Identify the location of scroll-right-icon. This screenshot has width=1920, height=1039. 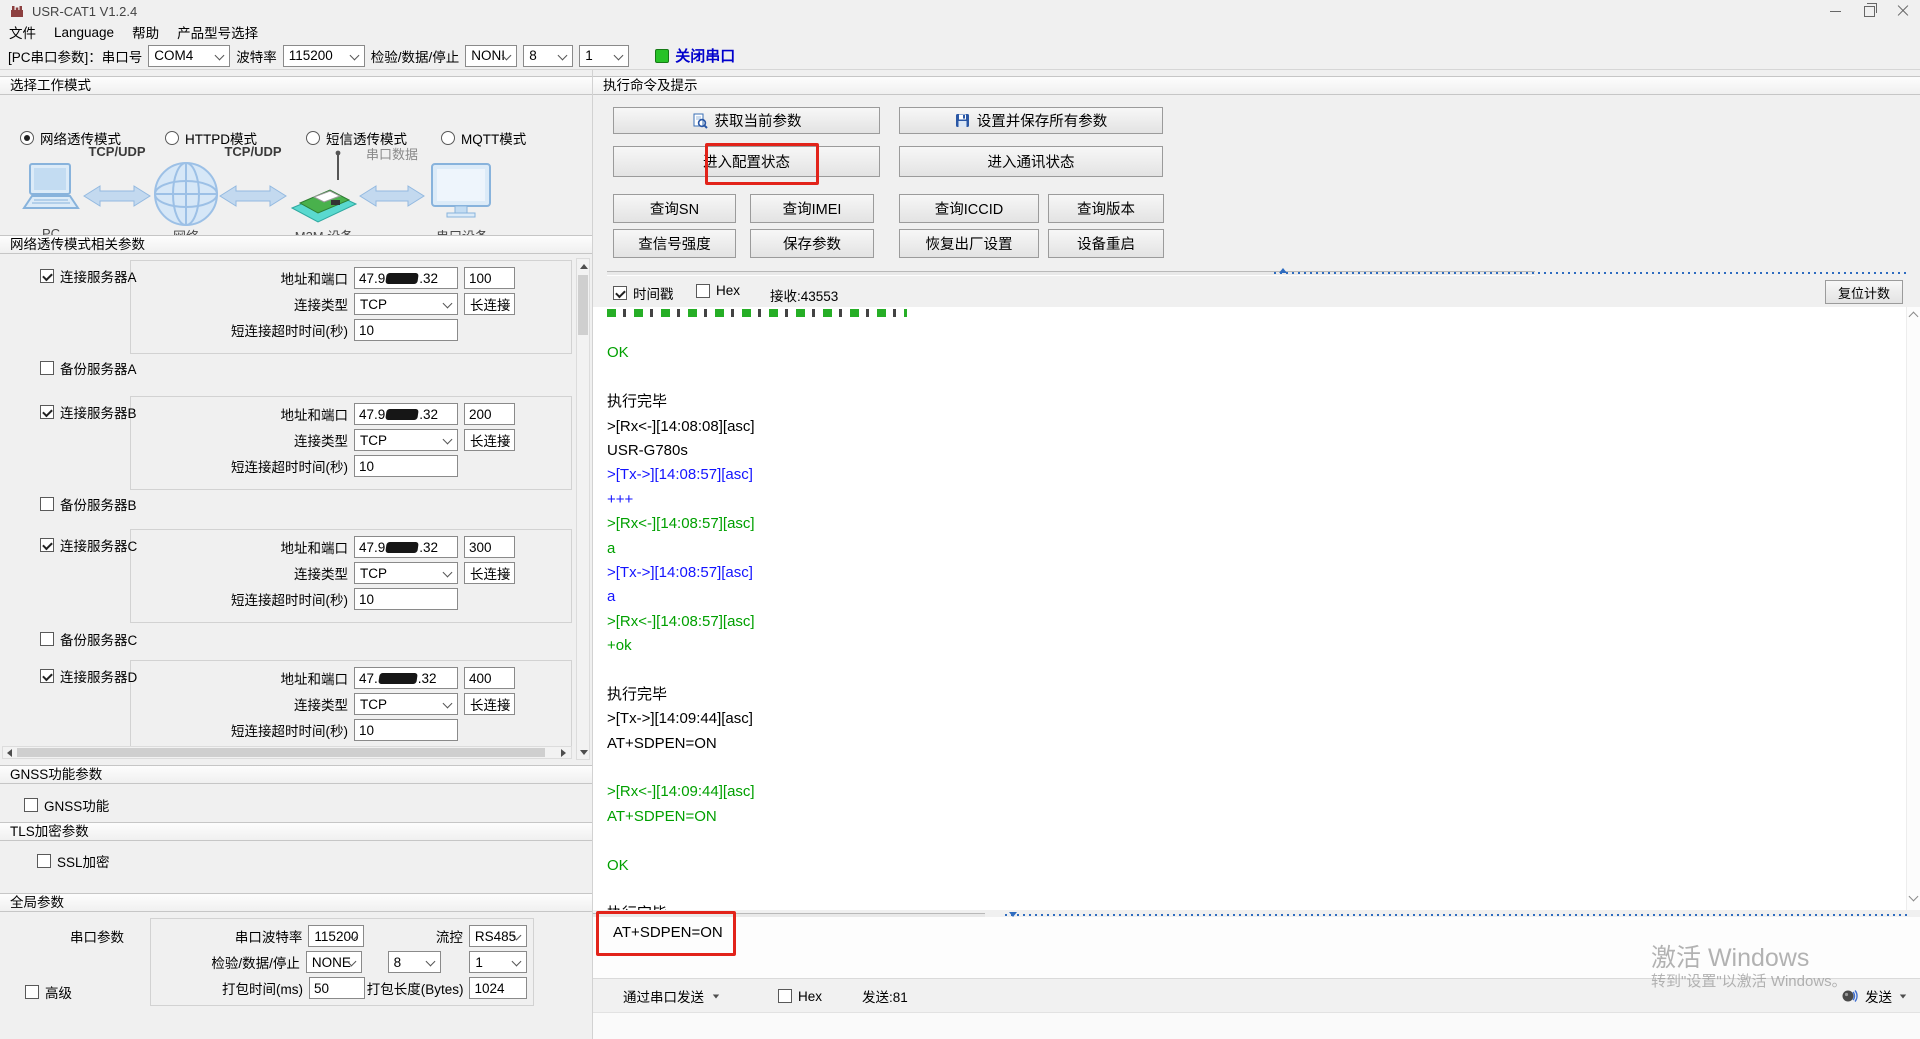
(563, 753).